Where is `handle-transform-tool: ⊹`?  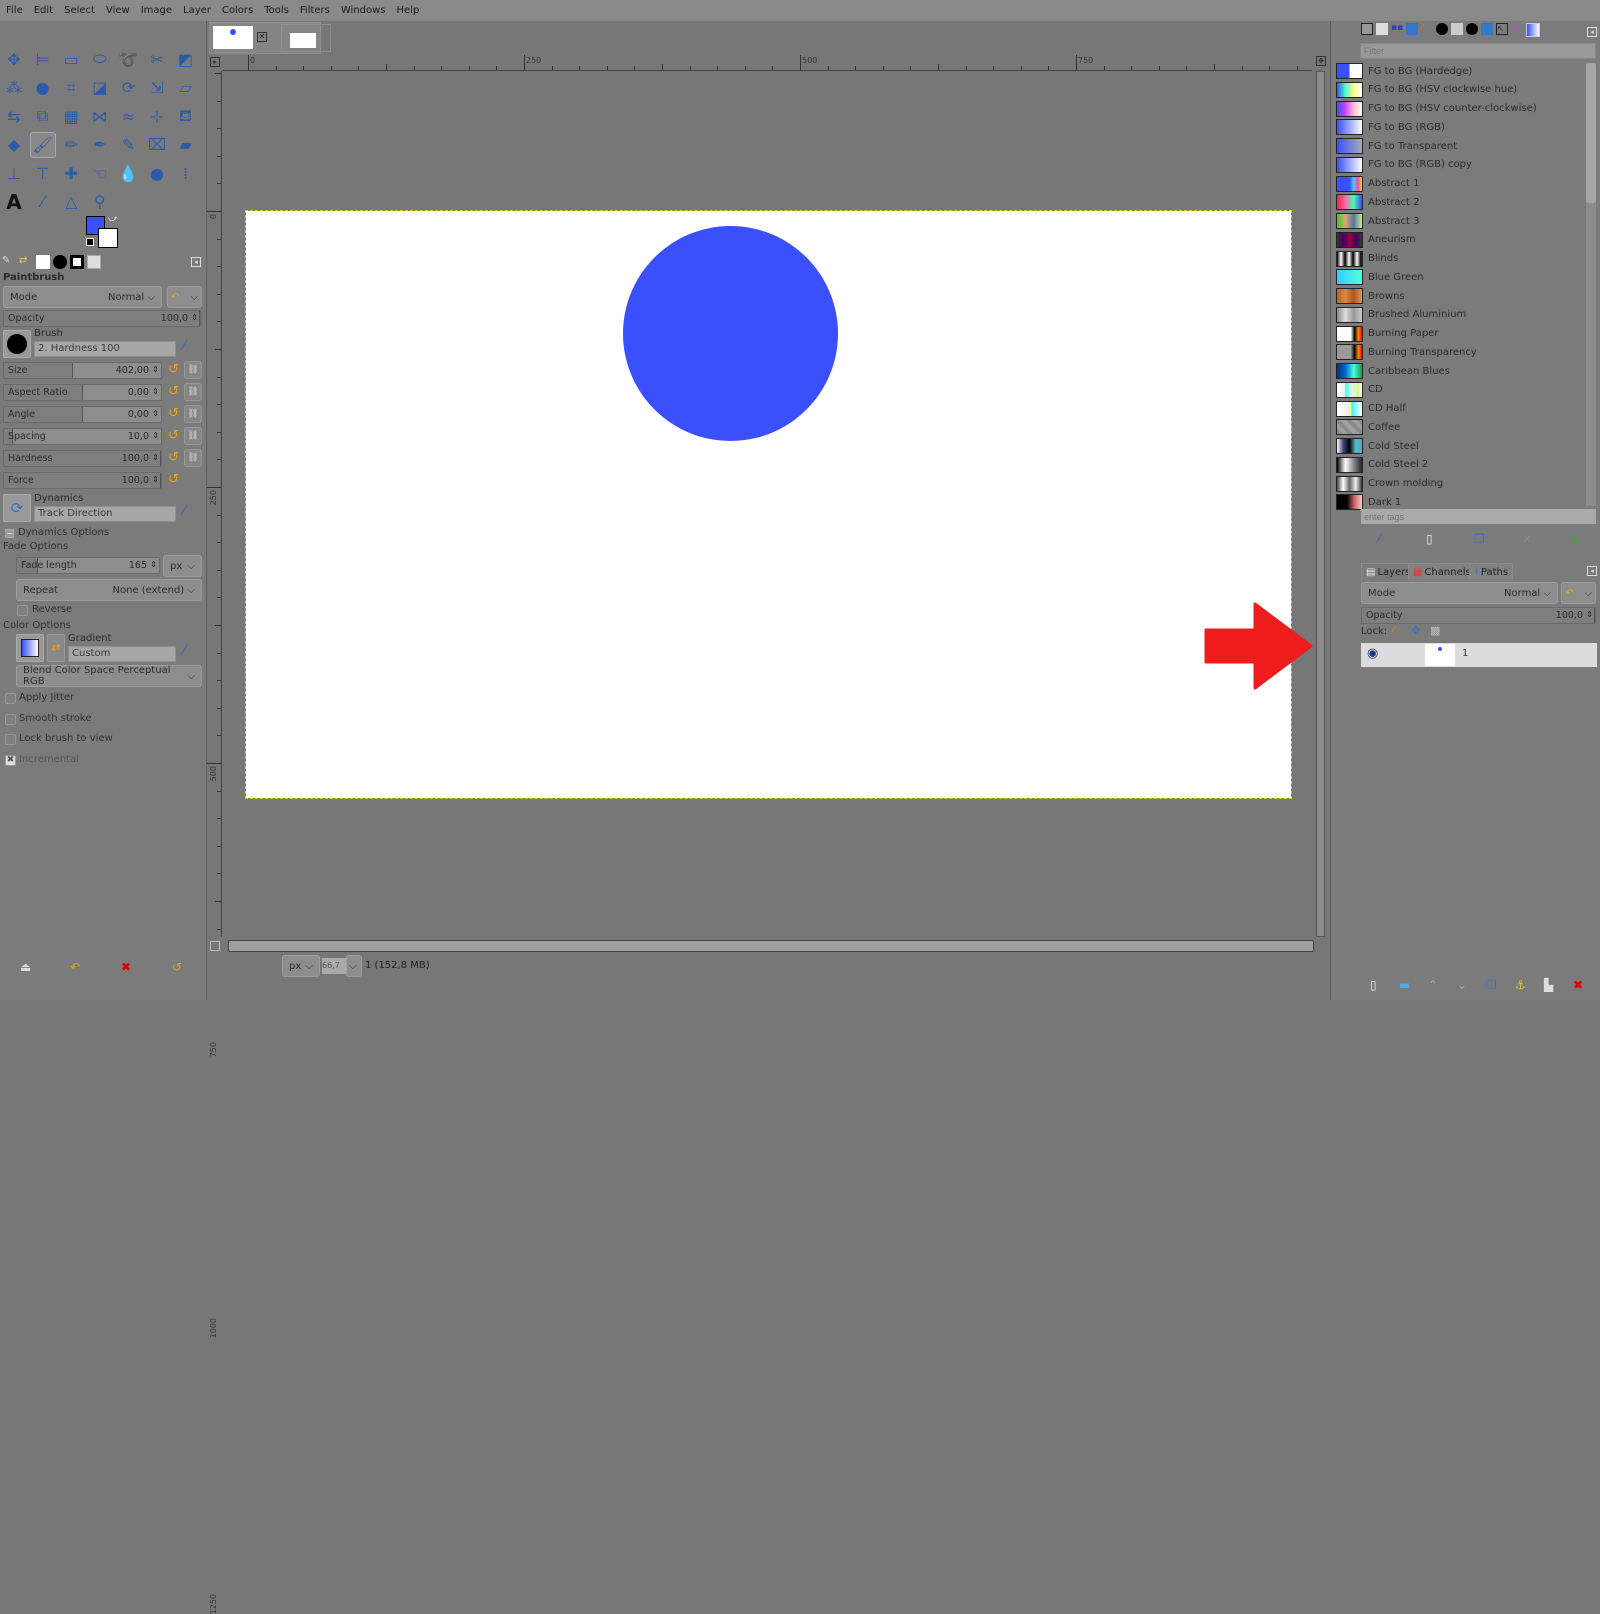 handle-transform-tool: ⊹ is located at coordinates (157, 116).